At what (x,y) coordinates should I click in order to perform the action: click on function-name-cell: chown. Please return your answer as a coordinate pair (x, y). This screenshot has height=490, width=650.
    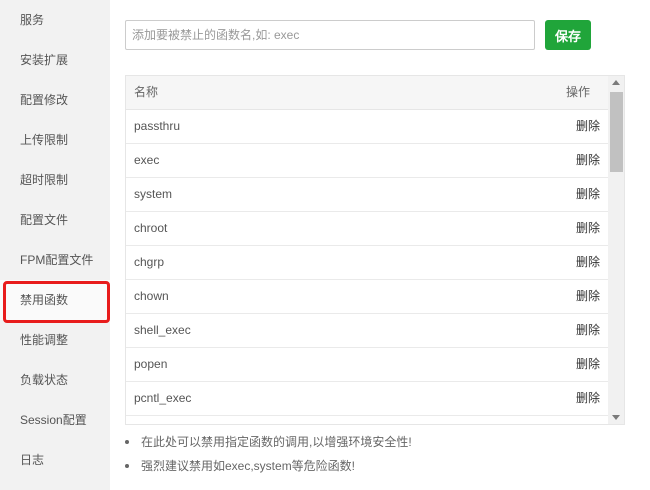
    Looking at the image, I should click on (151, 296).